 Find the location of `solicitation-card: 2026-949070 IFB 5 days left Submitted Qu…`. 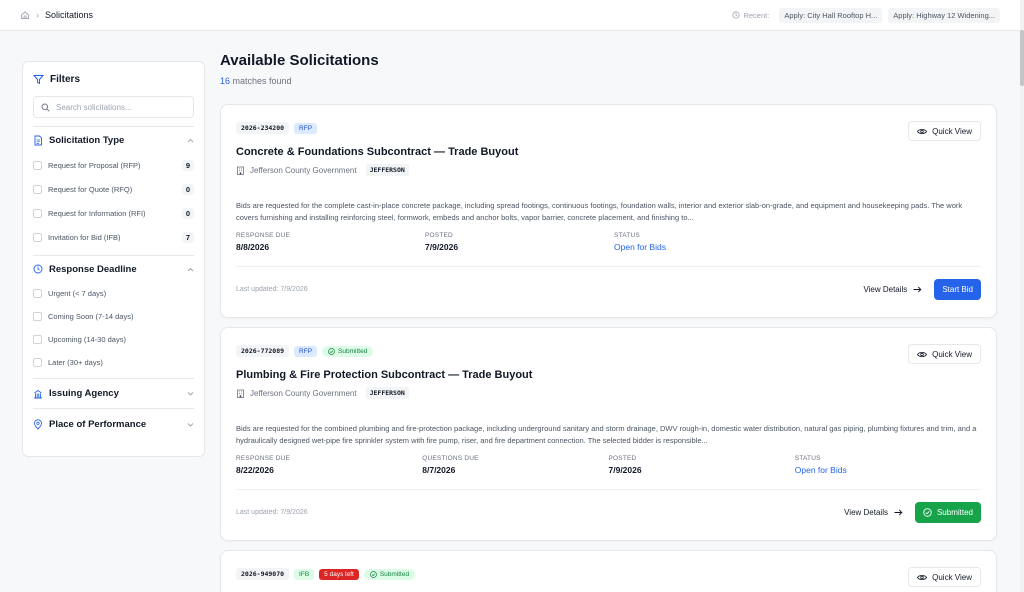

solicitation-card: 2026-949070 IFB 5 days left Submitted Qu… is located at coordinates (608, 571).